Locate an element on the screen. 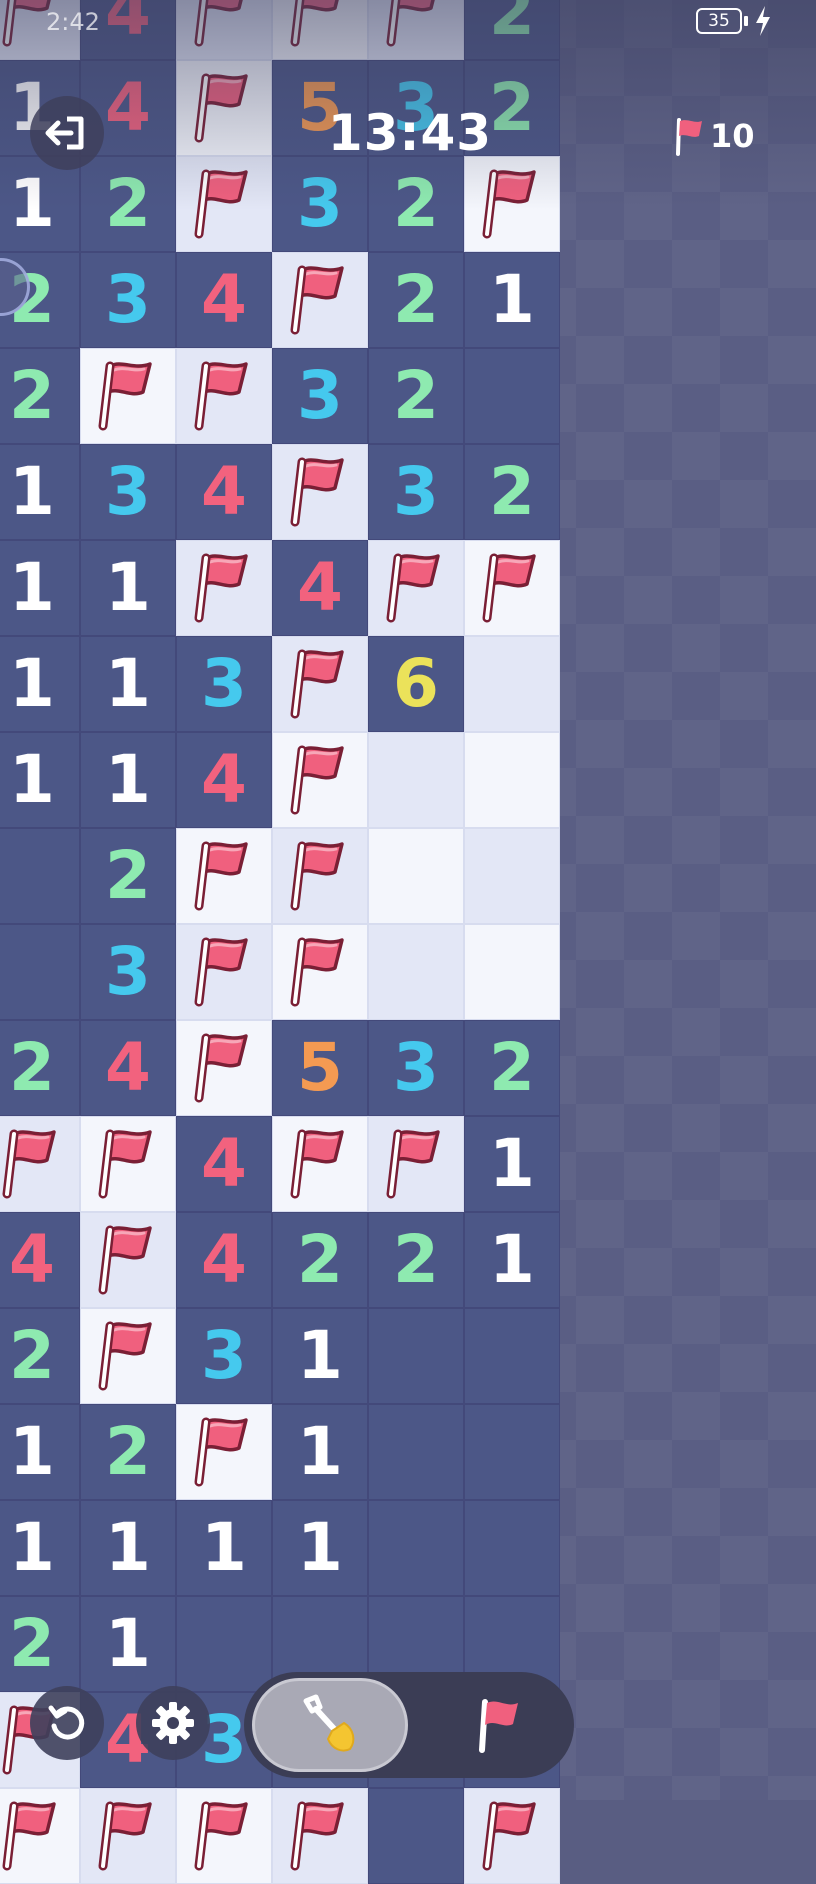 This screenshot has width=816, height=1884. undo-button is located at coordinates (67, 1723).